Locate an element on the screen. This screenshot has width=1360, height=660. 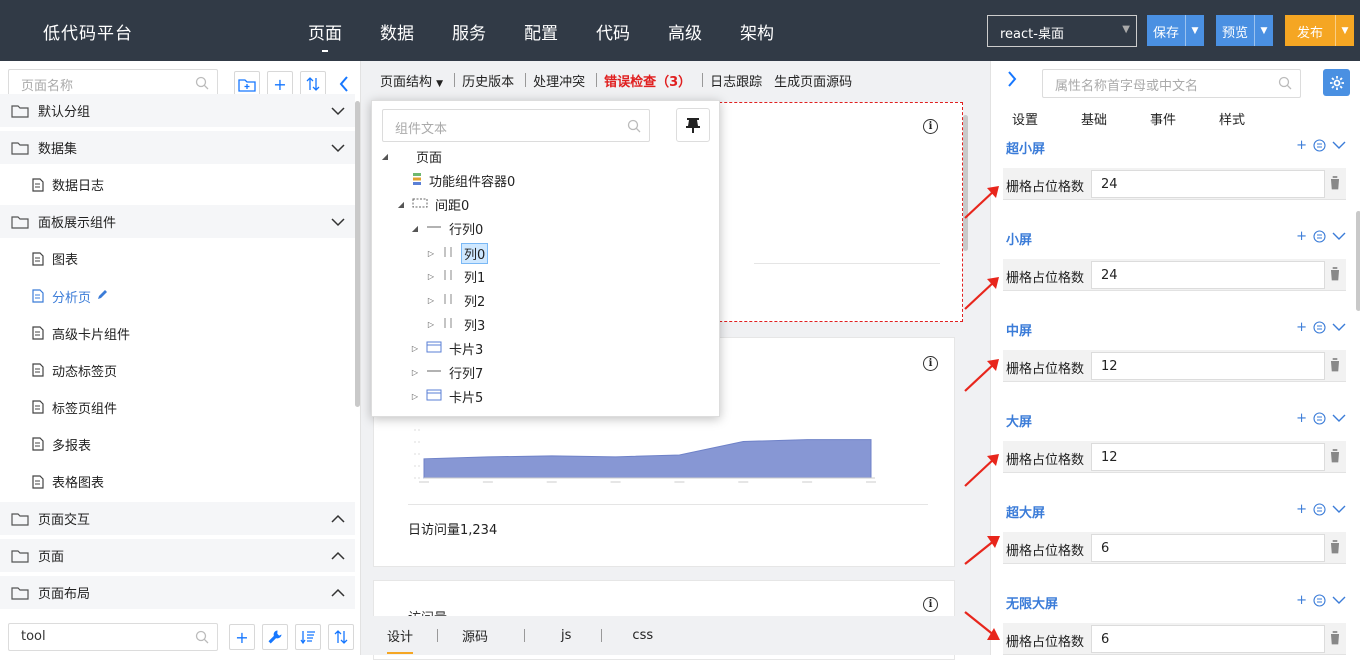
page-search-input: 页面名称 is located at coordinates (113, 83).